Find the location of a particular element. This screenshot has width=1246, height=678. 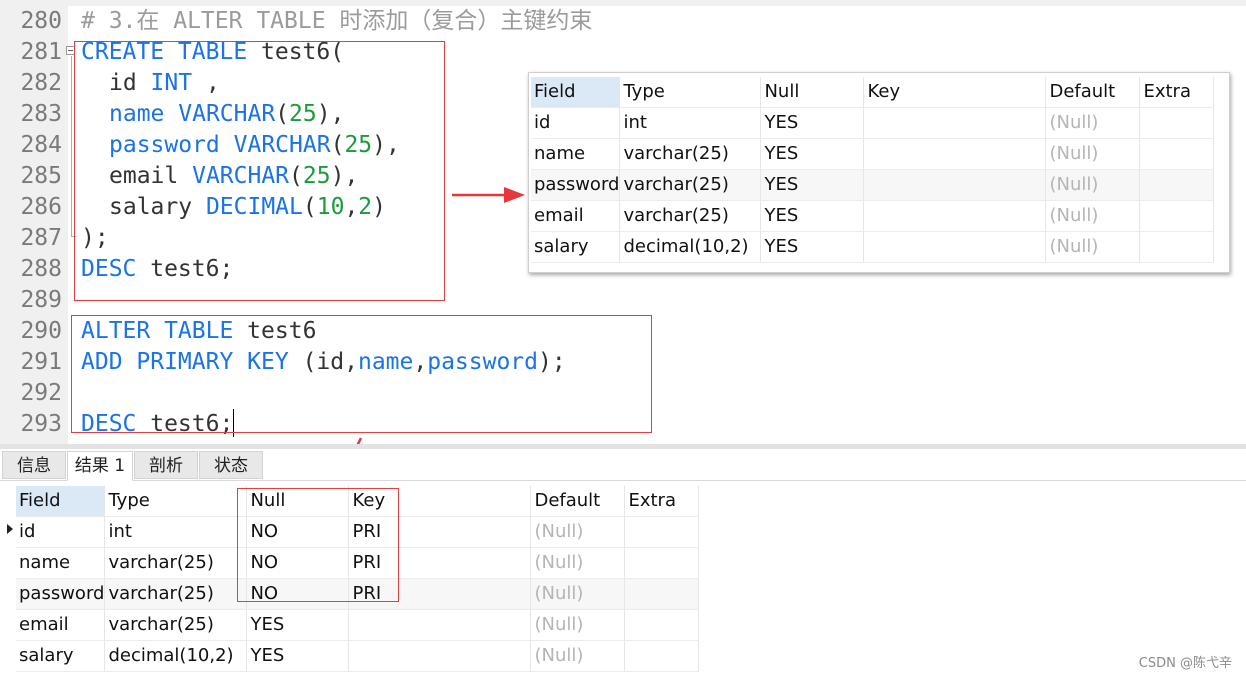

line-number: 292 is located at coordinates (41, 393).